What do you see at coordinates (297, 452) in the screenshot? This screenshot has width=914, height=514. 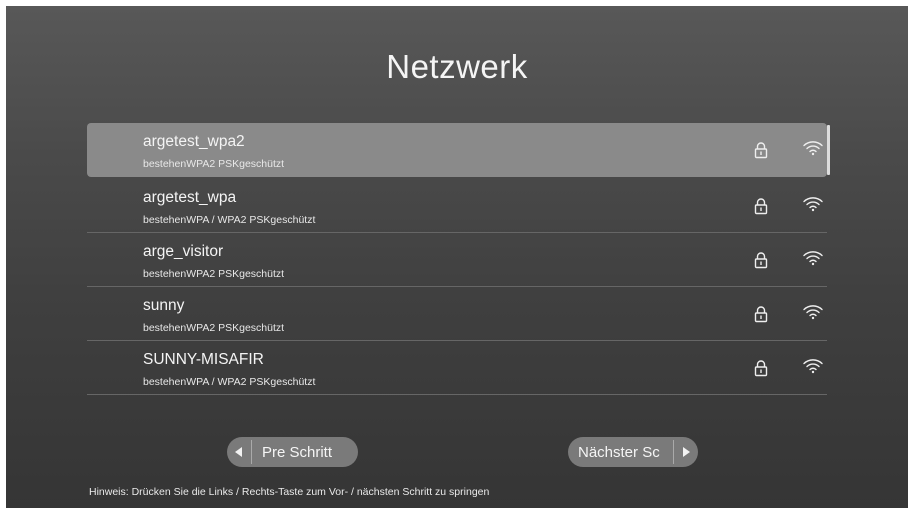 I see `prev-step-label: Pre Schritt` at bounding box center [297, 452].